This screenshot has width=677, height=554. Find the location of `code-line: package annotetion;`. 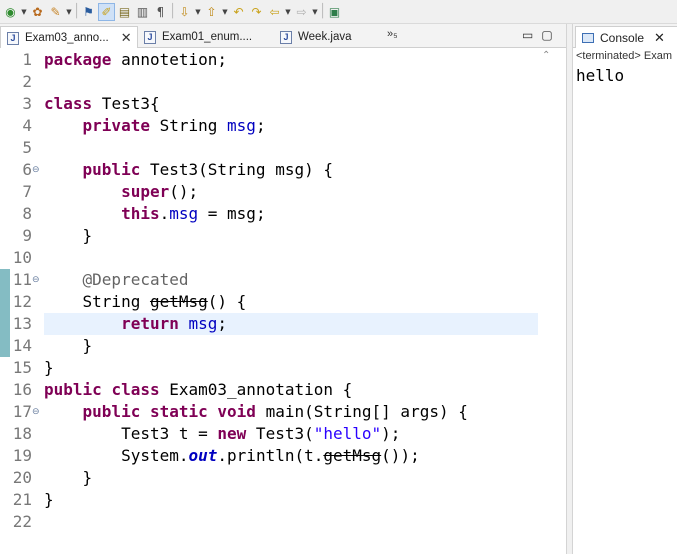

code-line: package annotetion; is located at coordinates (136, 59).